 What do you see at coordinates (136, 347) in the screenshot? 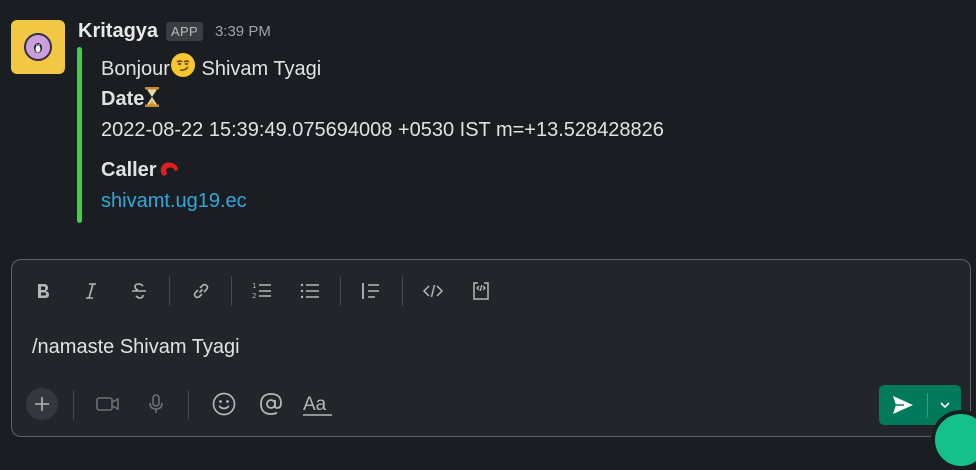
I see `message-input: /namaste Shivam Tyagi` at bounding box center [136, 347].